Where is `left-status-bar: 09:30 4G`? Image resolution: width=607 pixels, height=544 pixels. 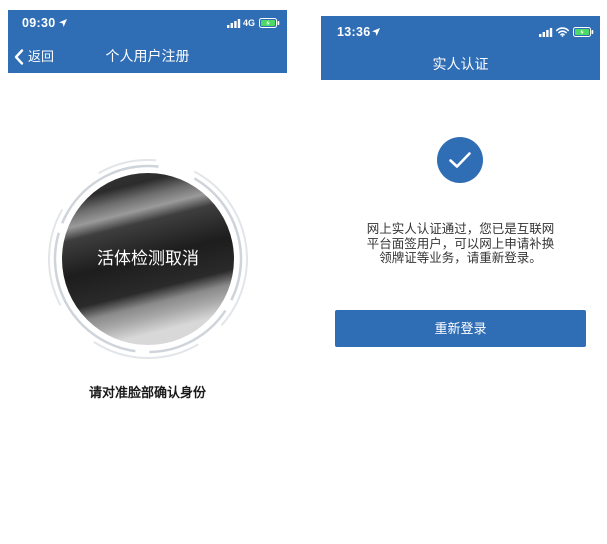 left-status-bar: 09:30 4G is located at coordinates (147, 23).